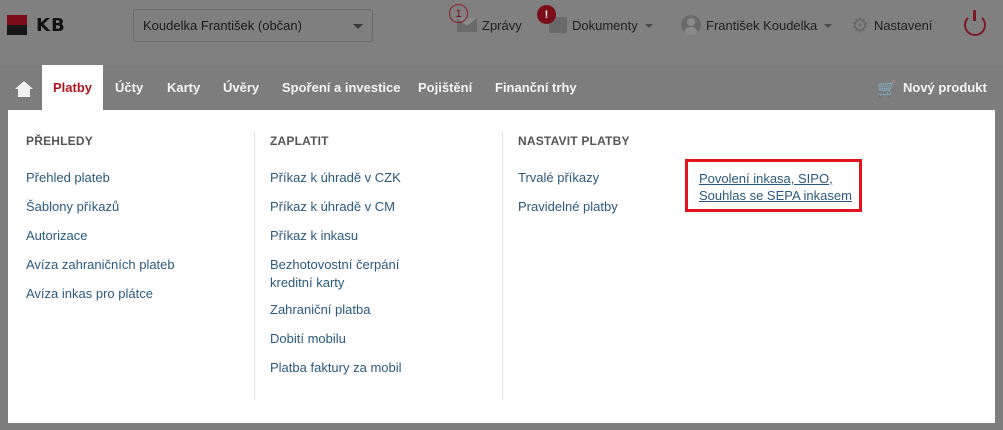 The width and height of the screenshot is (1003, 430). I want to click on tab-karty: Karty, so click(183, 87).